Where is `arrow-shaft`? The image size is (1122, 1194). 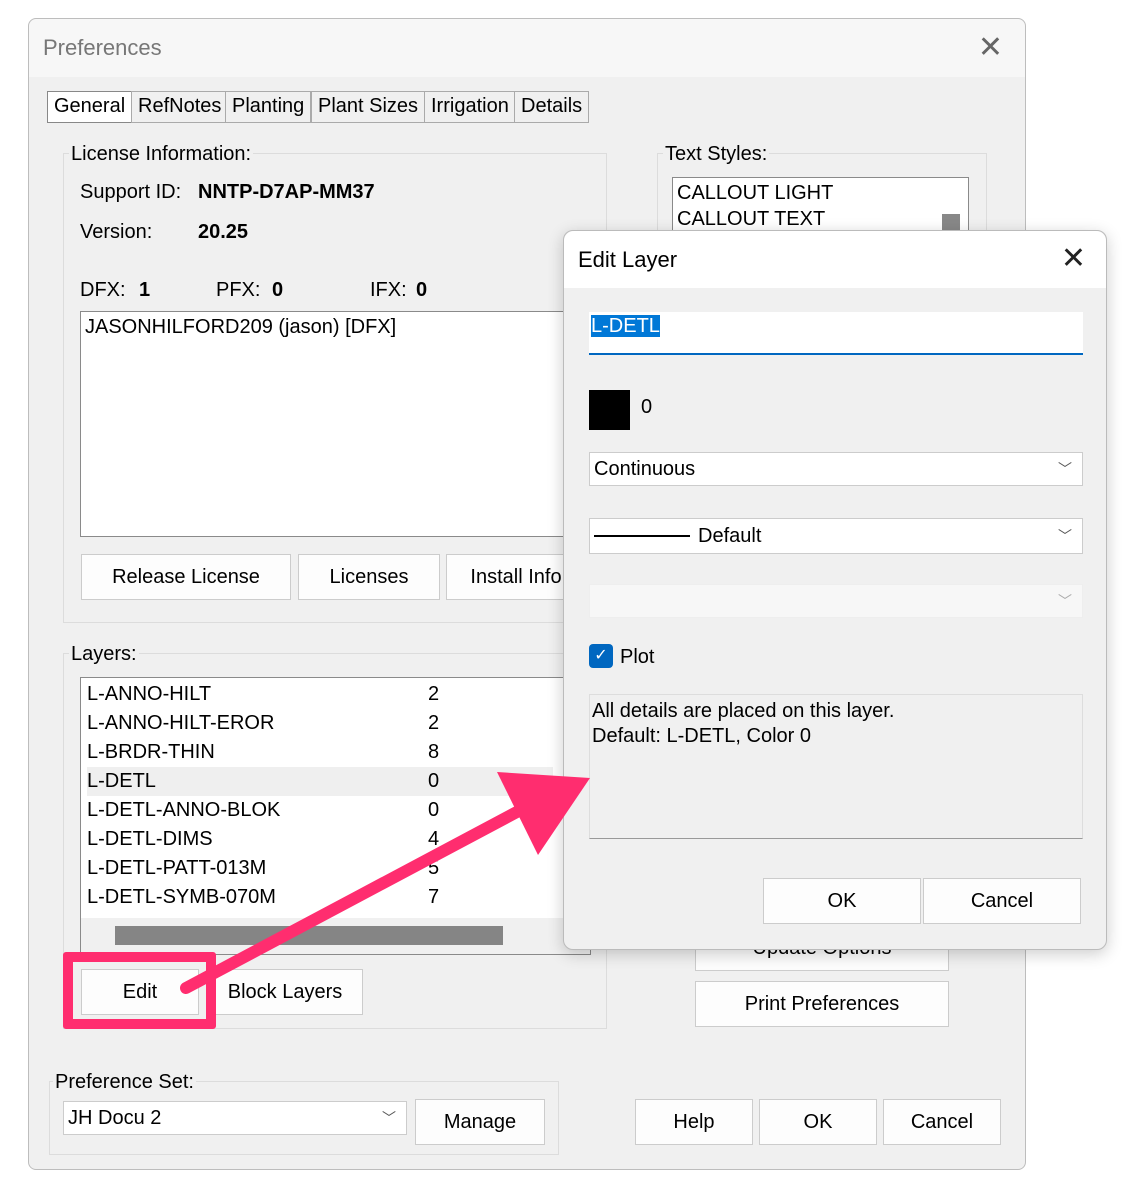
arrow-shaft is located at coordinates (358, 896).